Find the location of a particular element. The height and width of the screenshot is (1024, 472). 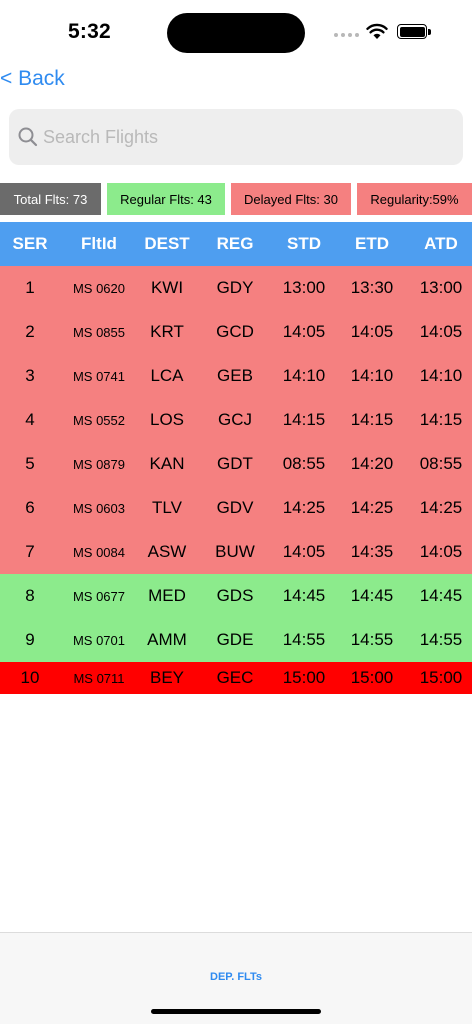

cell-std: 14:10 is located at coordinates (304, 375).